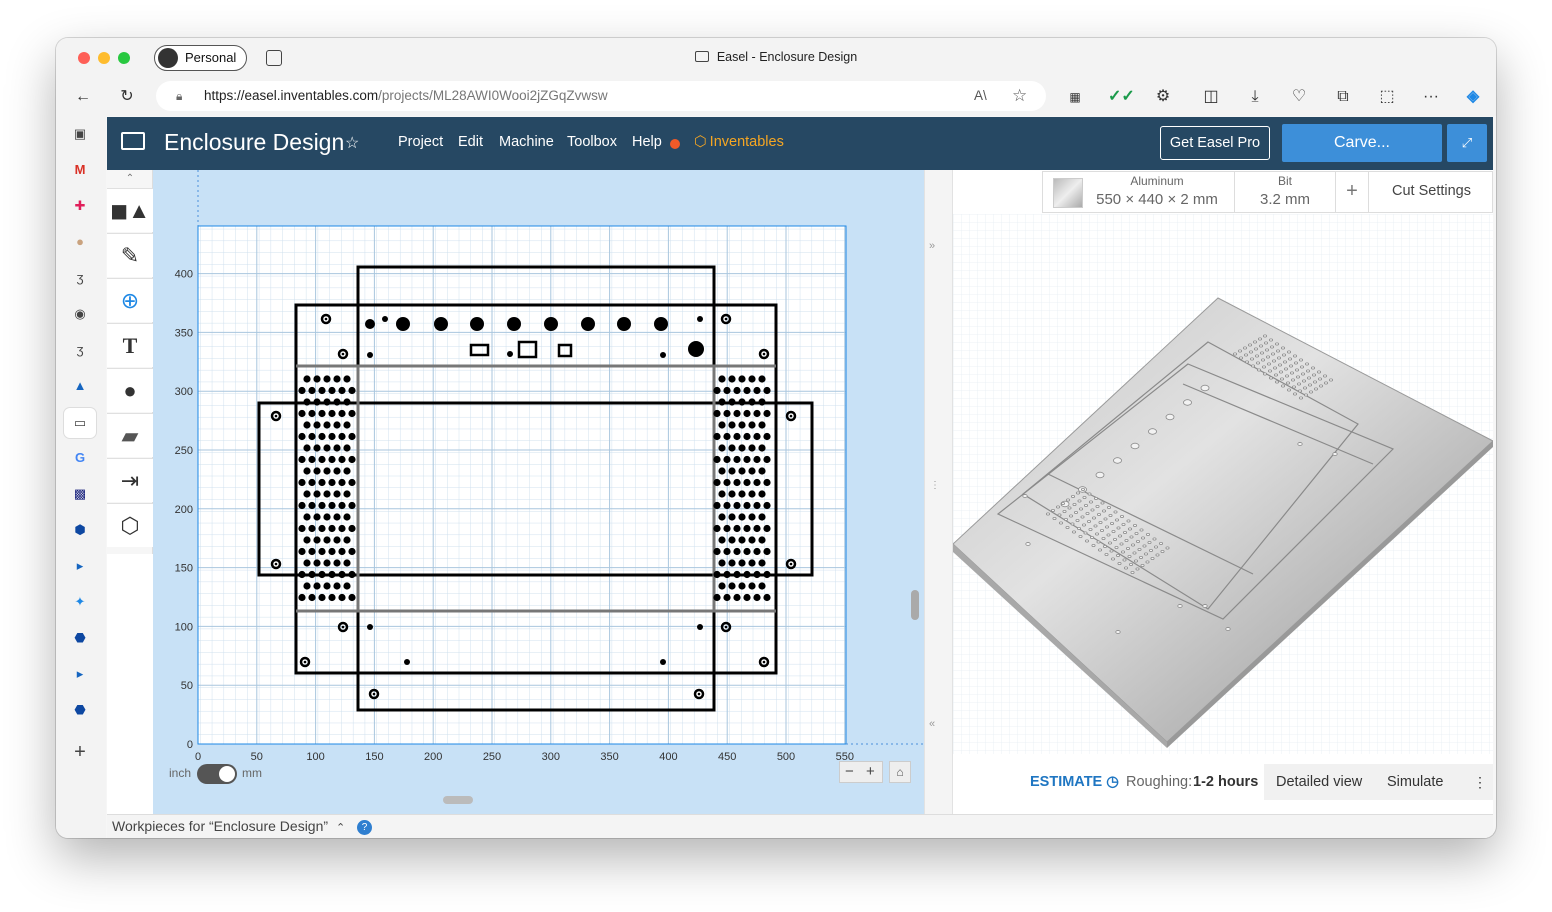 This screenshot has width=1552, height=912. What do you see at coordinates (80, 314) in the screenshot?
I see `github-icon: ◉` at bounding box center [80, 314].